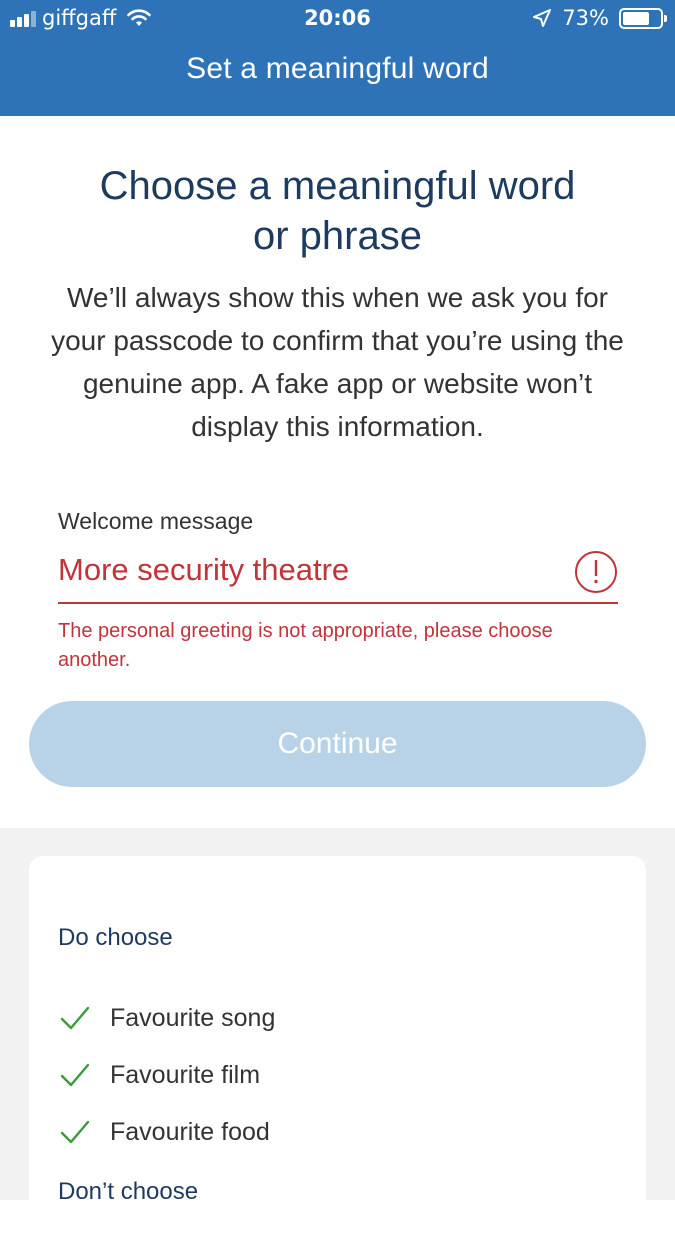 This screenshot has height=1256, width=675. I want to click on list-item-text: Favourite film, so click(185, 1074).